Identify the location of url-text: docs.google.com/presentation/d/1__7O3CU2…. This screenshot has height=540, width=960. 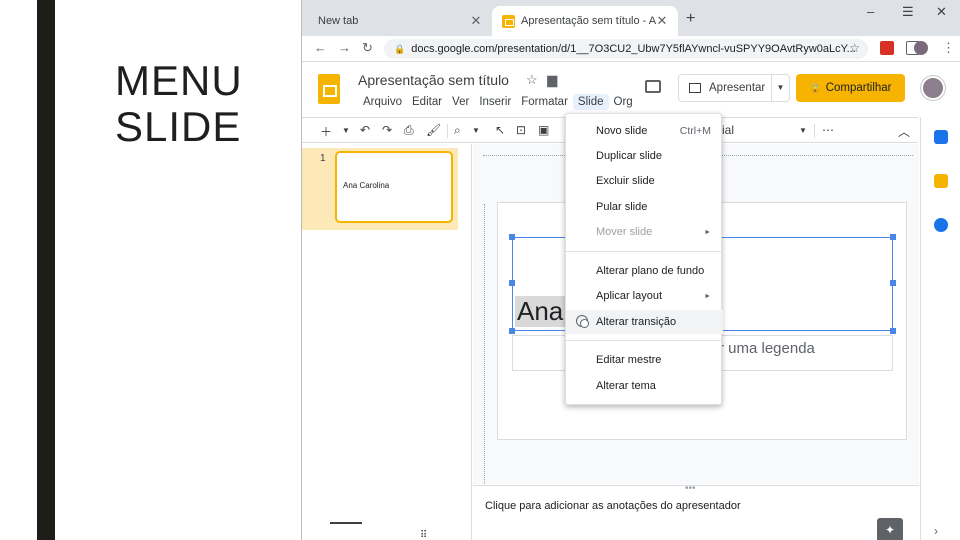
(633, 49).